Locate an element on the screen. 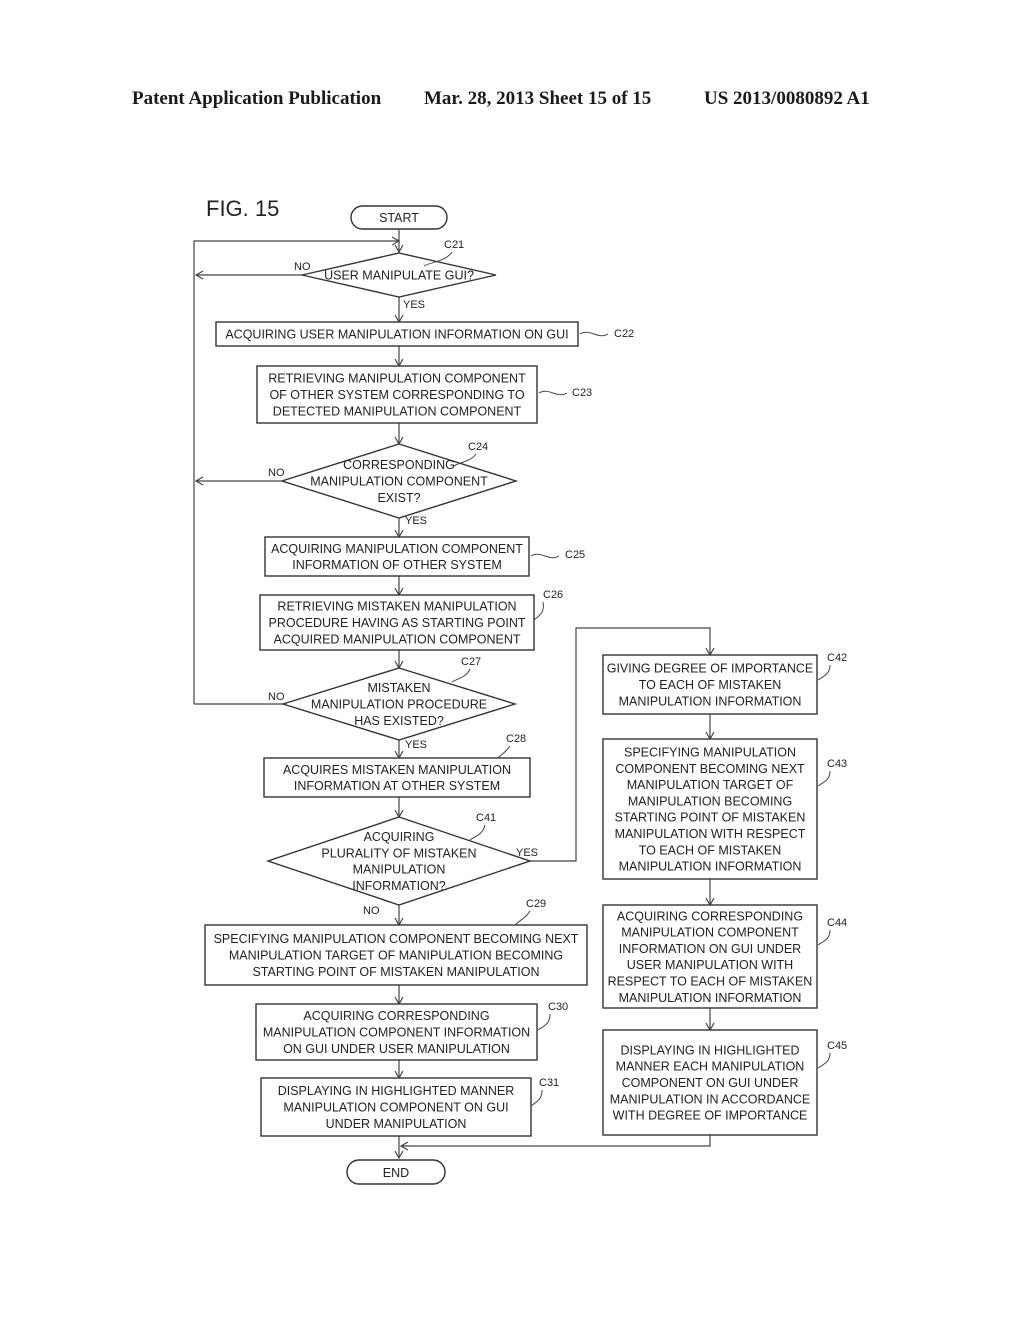 The image size is (1024, 1320). step-text-line: ACQUIRED MANIPULATION COMPONENT is located at coordinates (396, 639).